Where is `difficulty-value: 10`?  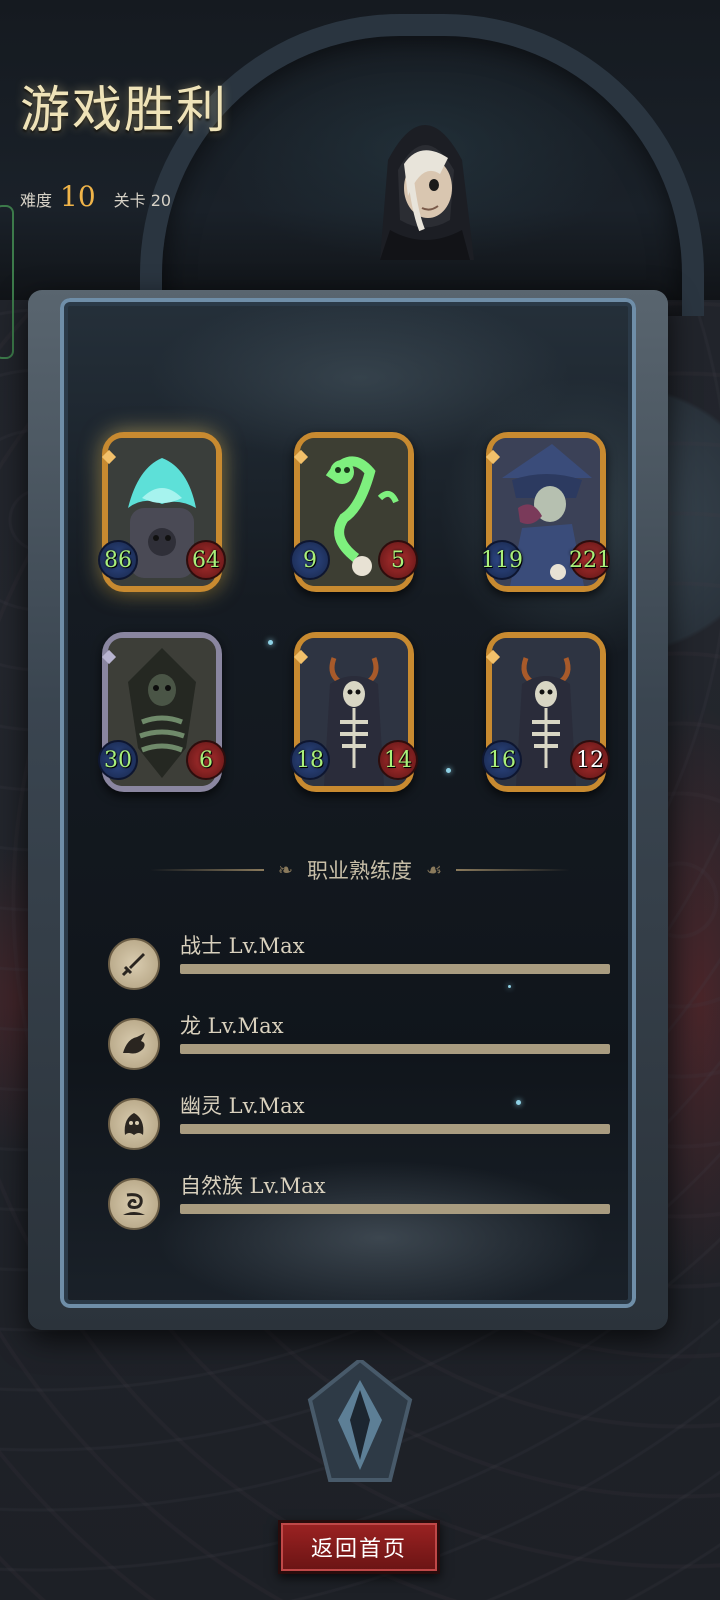
difficulty-value: 10 is located at coordinates (78, 196).